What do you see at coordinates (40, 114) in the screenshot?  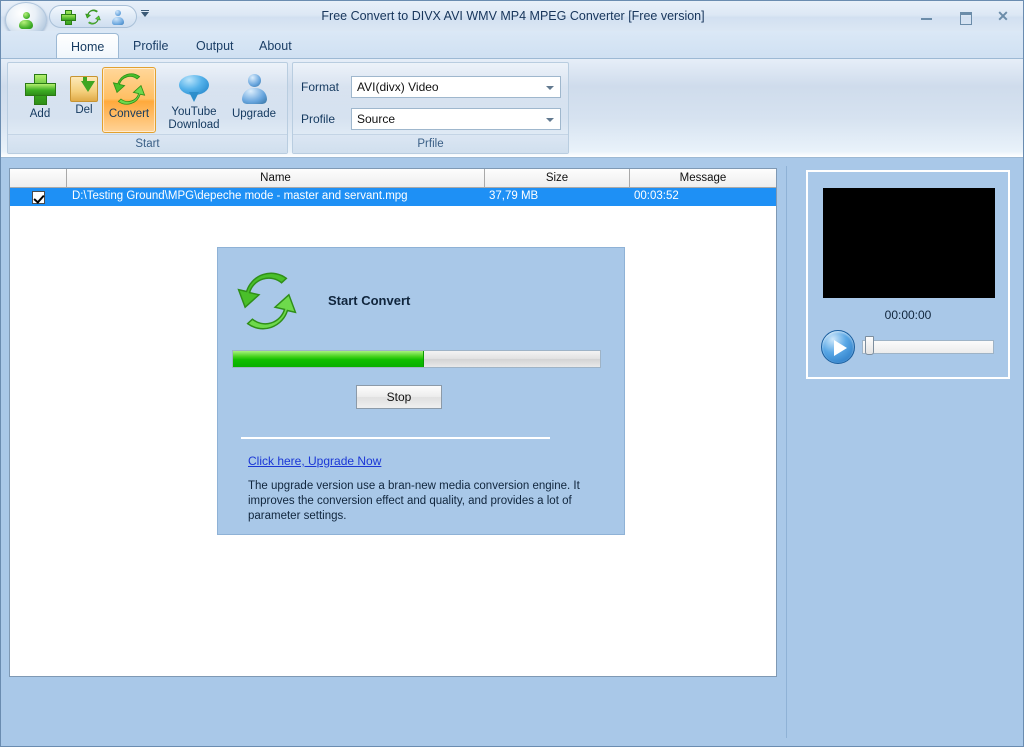 I see `add-button-label: Add` at bounding box center [40, 114].